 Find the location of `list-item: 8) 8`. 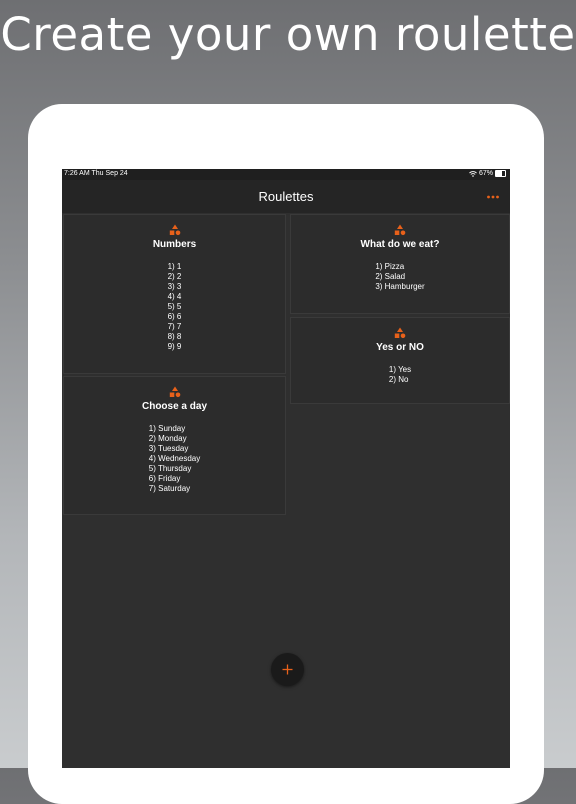

list-item: 8) 8 is located at coordinates (174, 336).